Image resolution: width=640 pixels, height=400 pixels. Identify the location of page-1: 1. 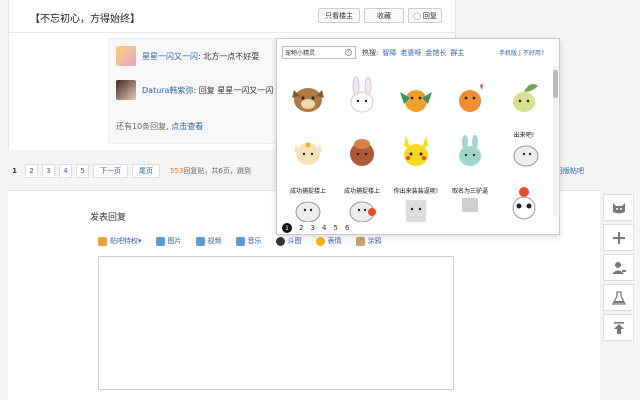
(14, 171).